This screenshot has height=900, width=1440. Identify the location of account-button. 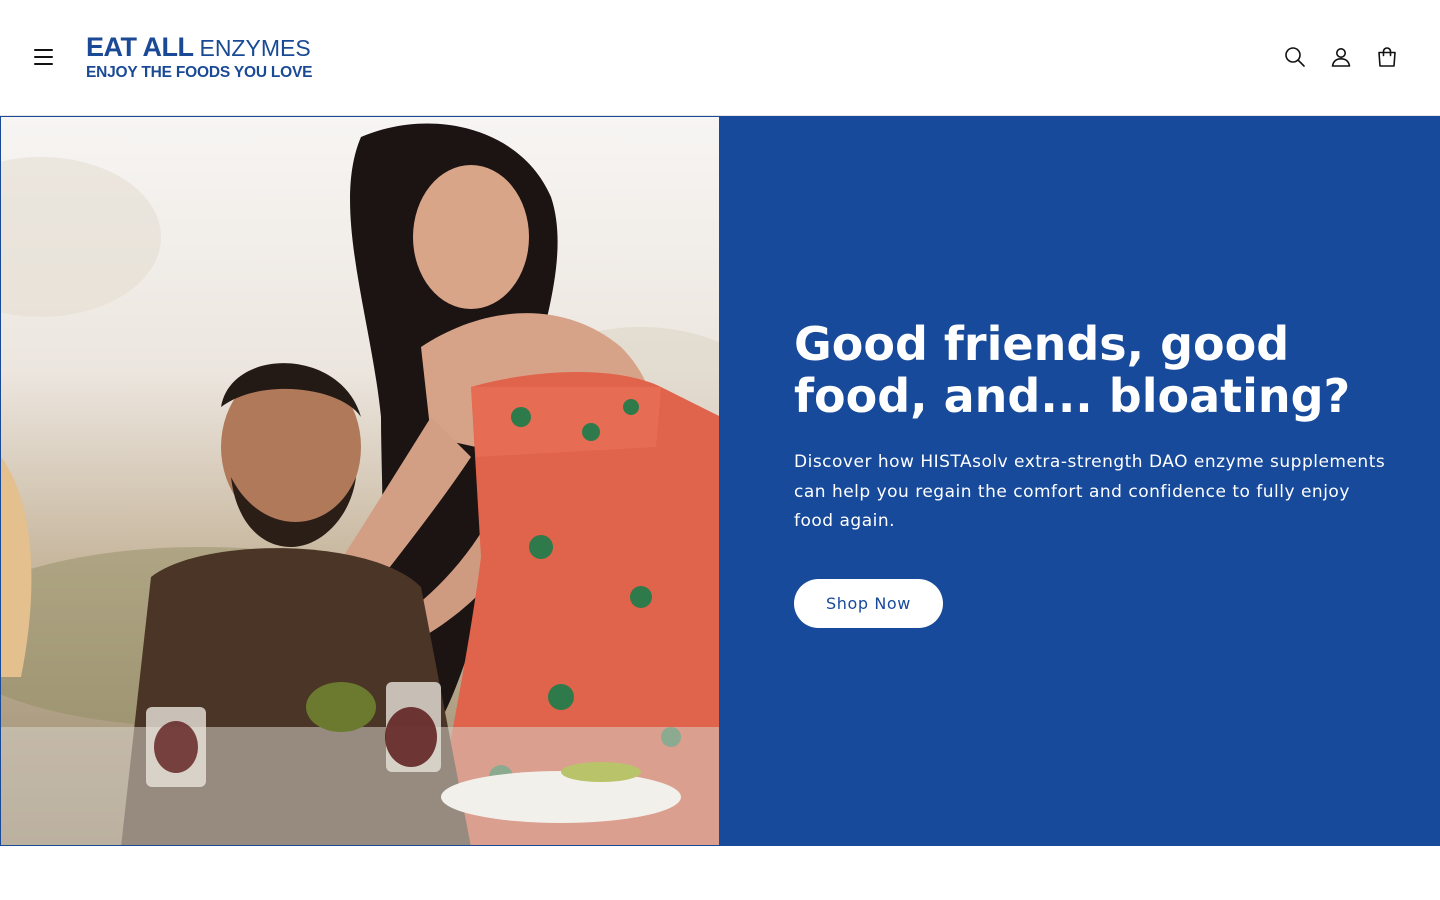
(1341, 57).